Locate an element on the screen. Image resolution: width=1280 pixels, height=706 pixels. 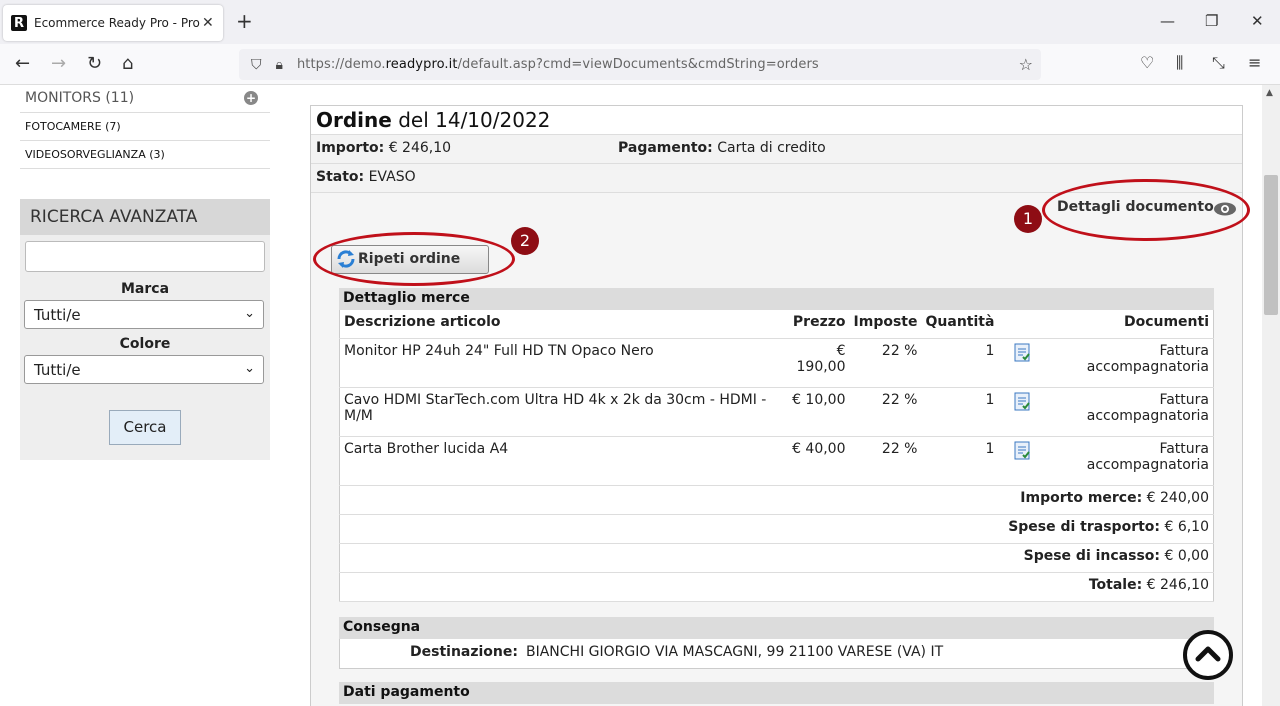
col-doc-icon is located at coordinates (1018, 324).